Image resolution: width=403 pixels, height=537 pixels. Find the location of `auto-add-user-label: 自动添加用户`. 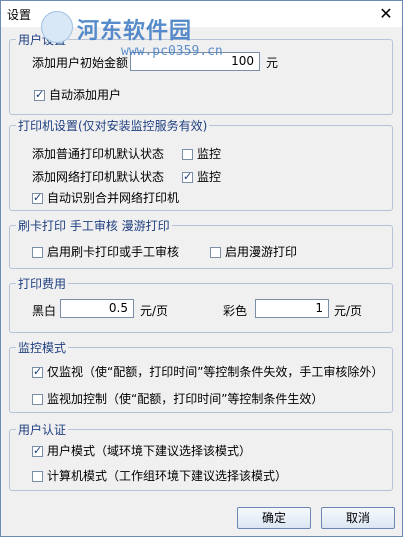

auto-add-user-label: 自动添加用户 is located at coordinates (85, 95).